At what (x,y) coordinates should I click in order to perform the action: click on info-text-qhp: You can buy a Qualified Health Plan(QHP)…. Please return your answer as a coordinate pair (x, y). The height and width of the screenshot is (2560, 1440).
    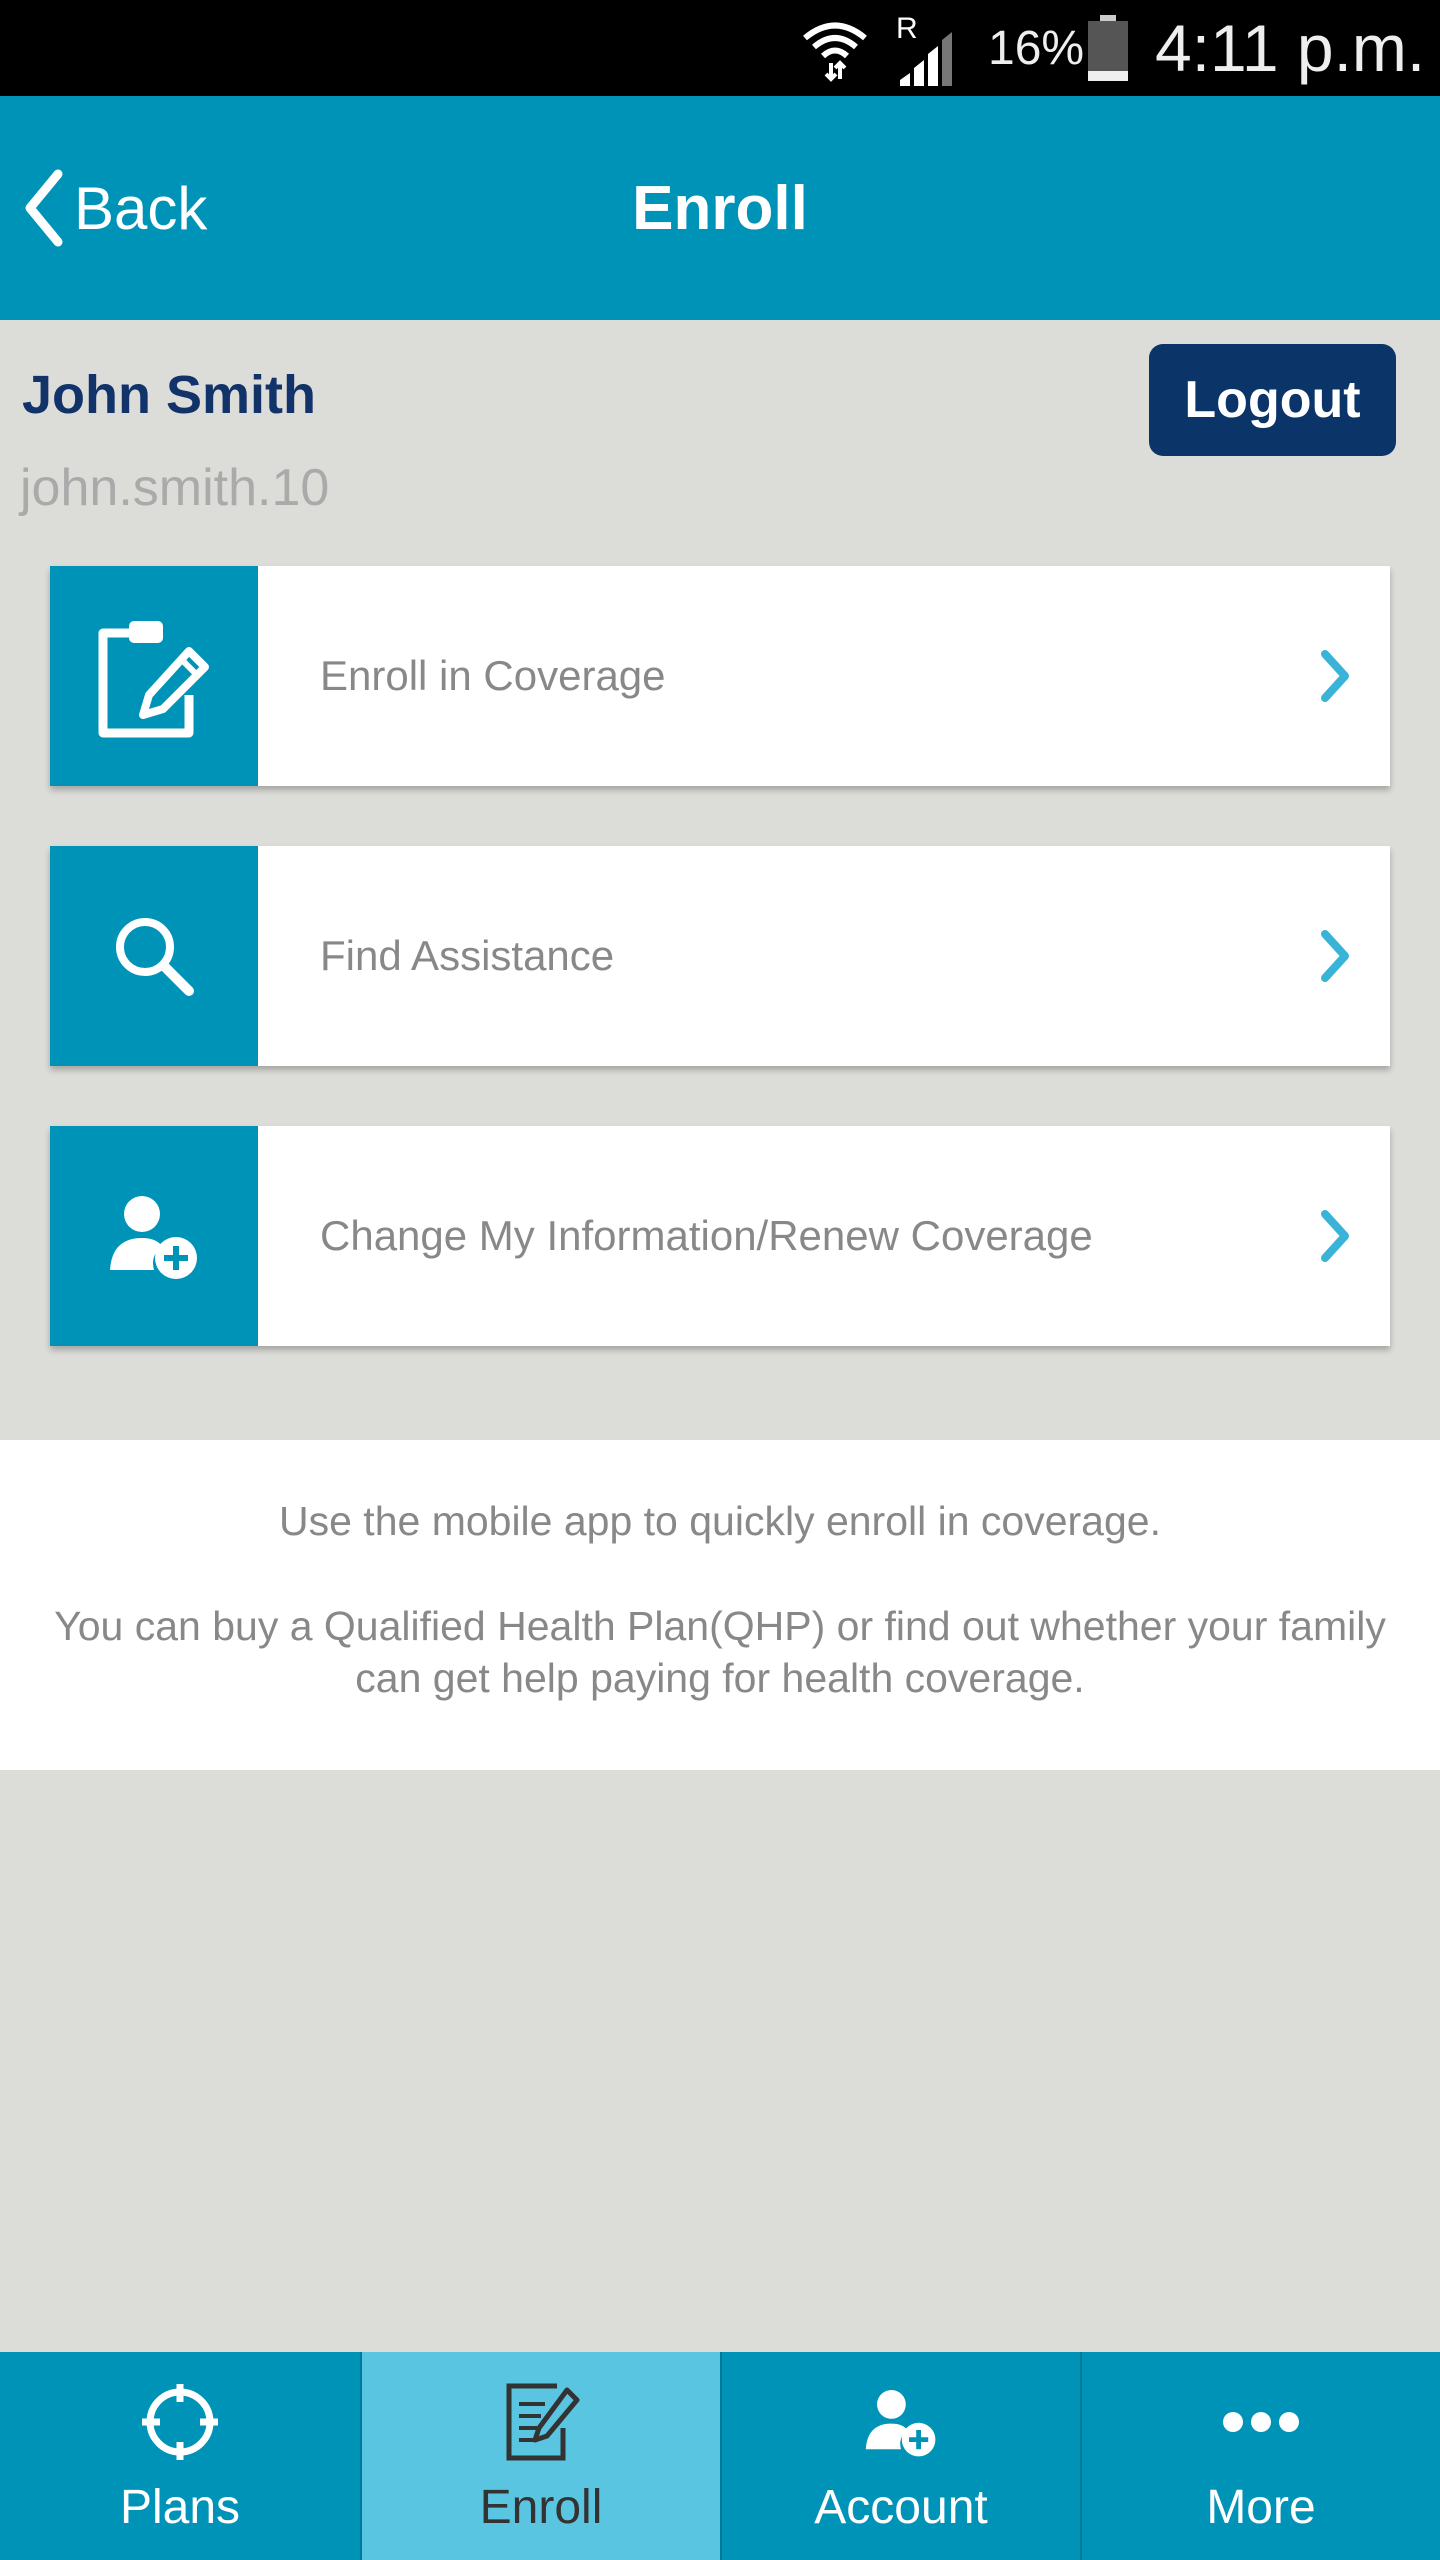
    Looking at the image, I should click on (720, 1652).